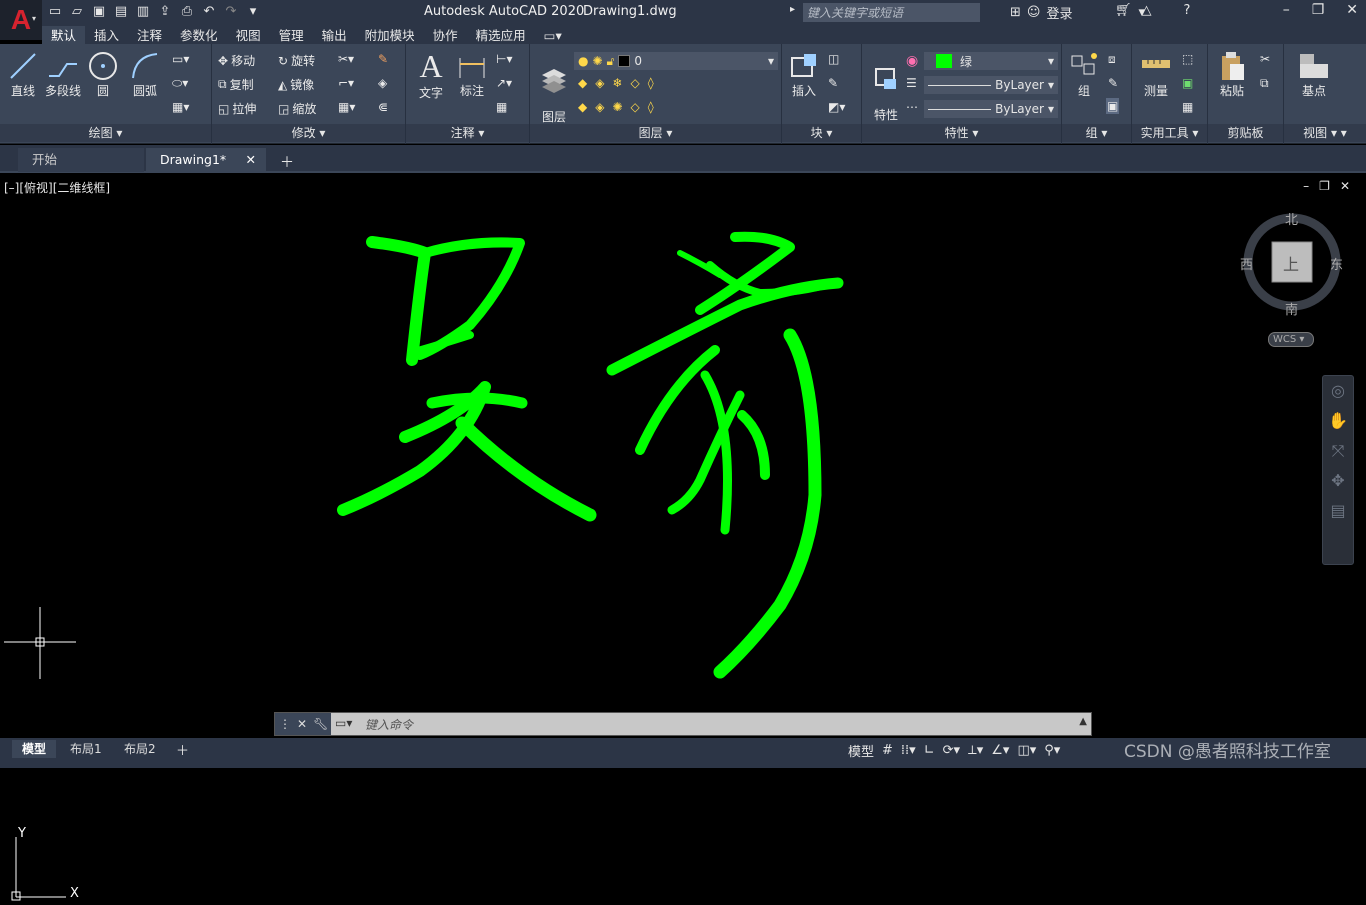 Image resolution: width=1366 pixels, height=905 pixels. Describe the element at coordinates (149, 36) in the screenshot. I see `tab-annotate: 注释` at that location.